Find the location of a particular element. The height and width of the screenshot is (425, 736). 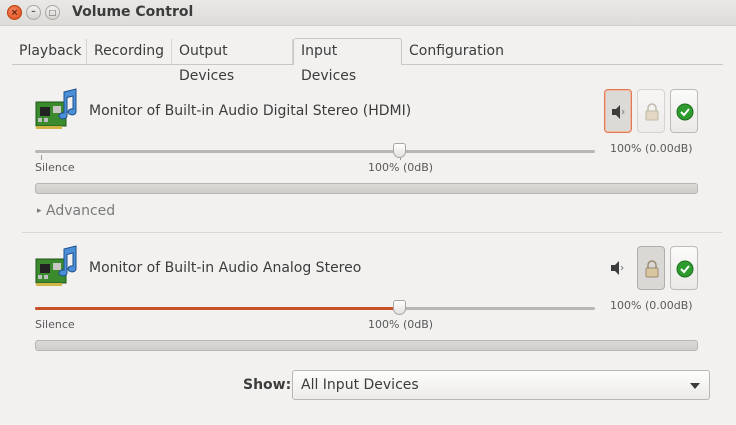

tab-playback: Playback is located at coordinates (49, 51).